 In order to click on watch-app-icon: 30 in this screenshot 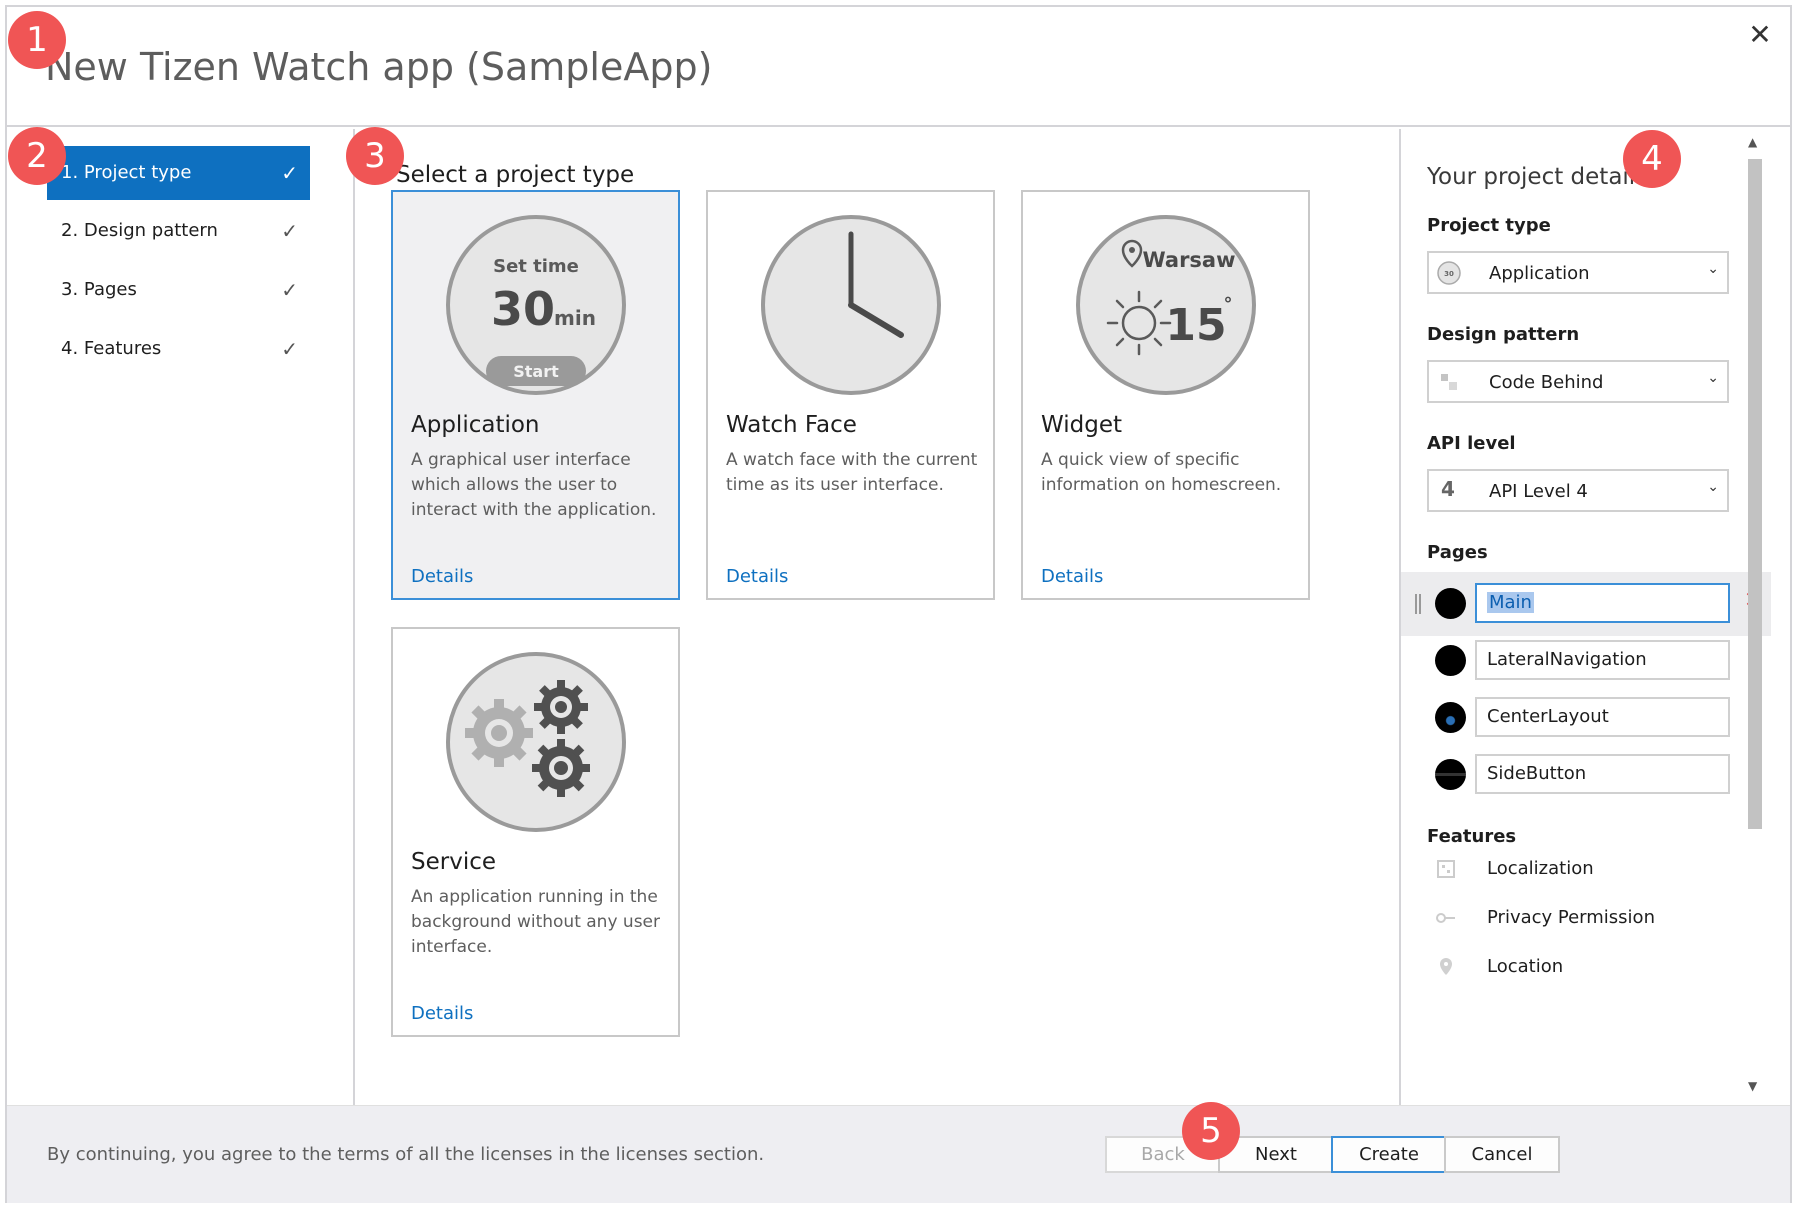, I will do `click(1449, 273)`.